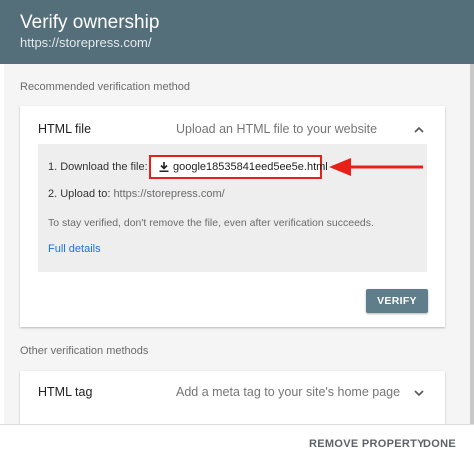 The height and width of the screenshot is (466, 474). Describe the element at coordinates (98, 167) in the screenshot. I see `download-step-label: 1. Download the file:` at that location.